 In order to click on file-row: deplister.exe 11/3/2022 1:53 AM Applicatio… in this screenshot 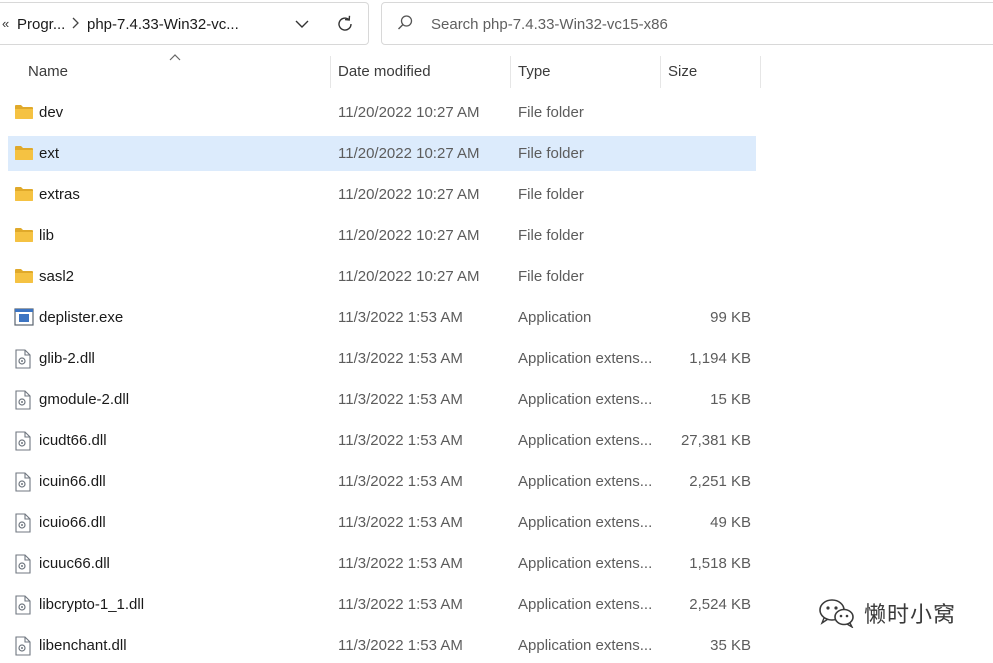, I will do `click(382, 317)`.